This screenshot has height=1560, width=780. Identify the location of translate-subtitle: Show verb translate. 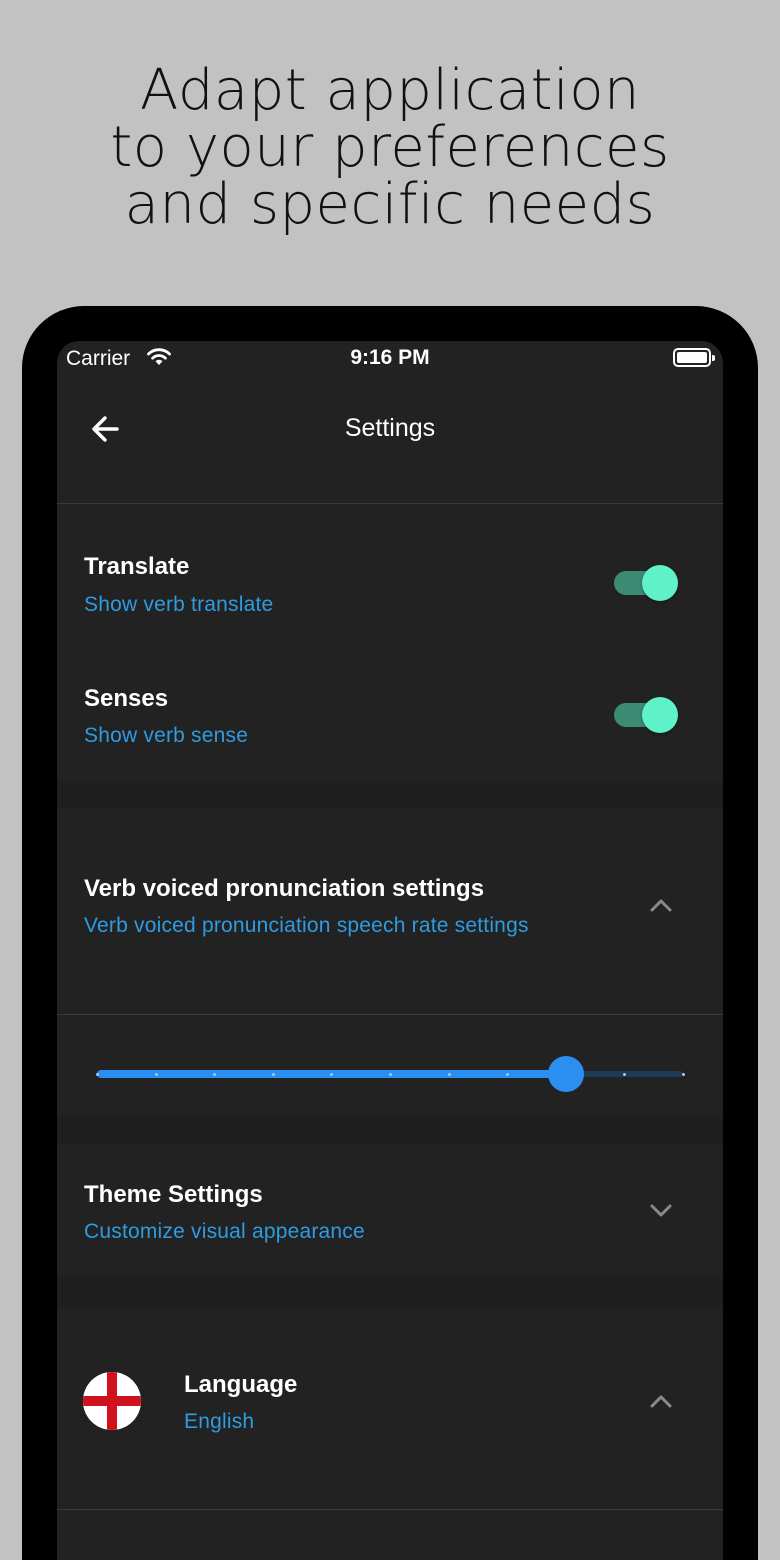
(179, 604).